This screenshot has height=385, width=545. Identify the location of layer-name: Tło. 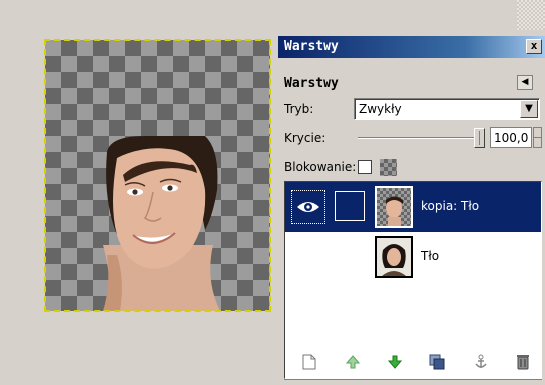
(430, 256).